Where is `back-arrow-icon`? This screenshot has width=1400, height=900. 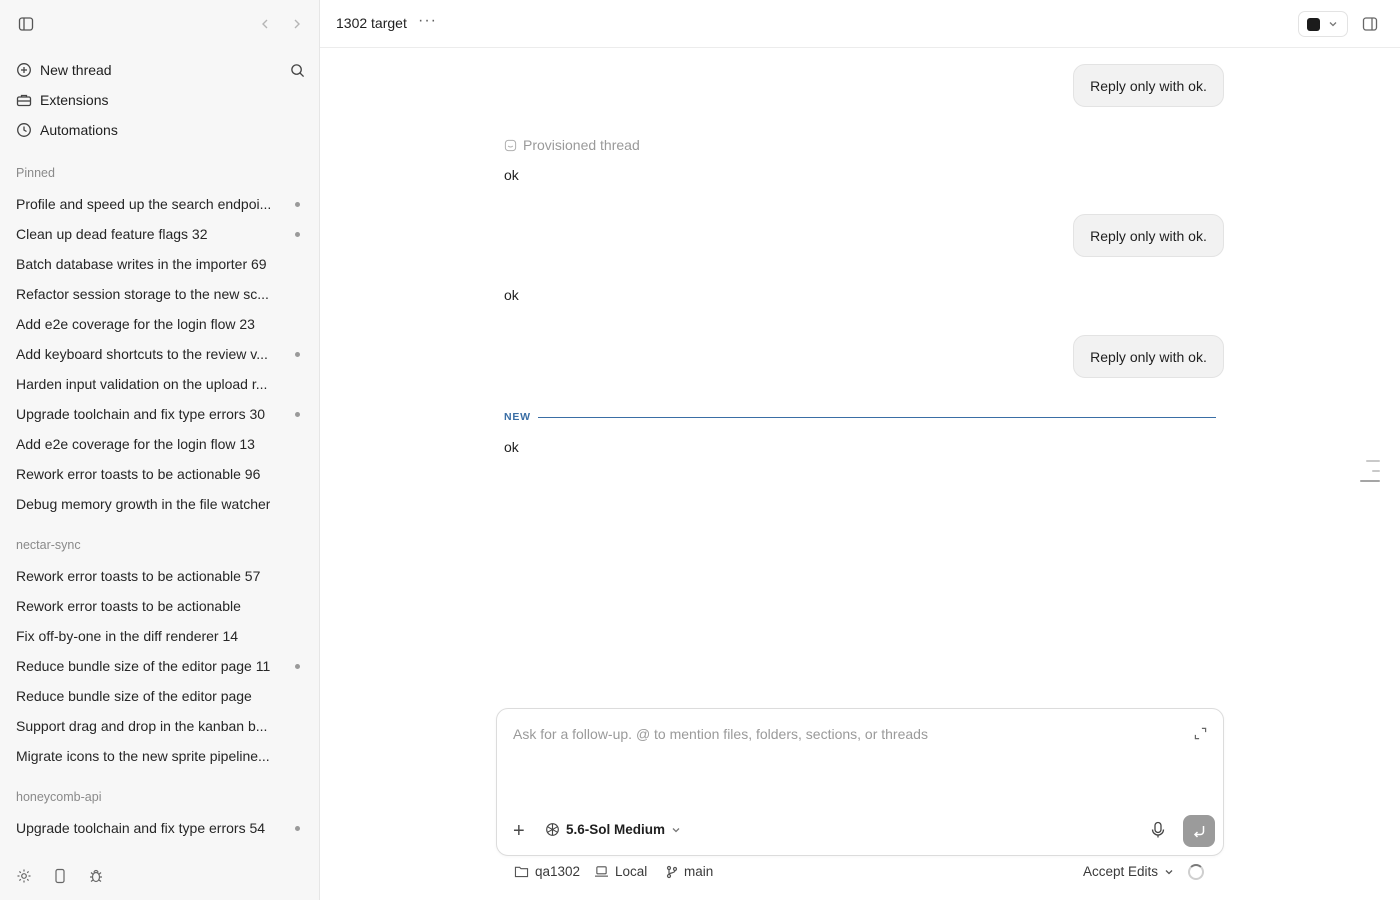
back-arrow-icon is located at coordinates (265, 24).